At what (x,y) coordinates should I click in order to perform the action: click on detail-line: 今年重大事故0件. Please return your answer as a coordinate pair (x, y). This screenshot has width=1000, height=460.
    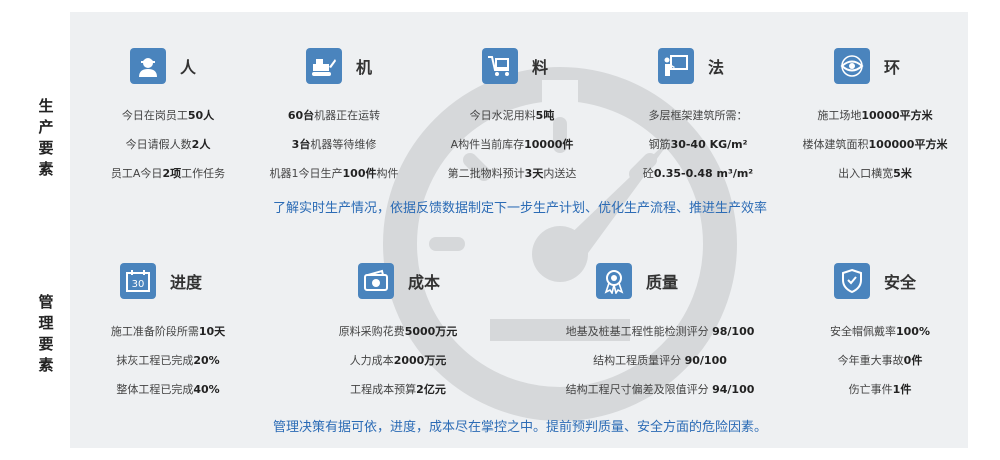
    Looking at the image, I should click on (880, 360).